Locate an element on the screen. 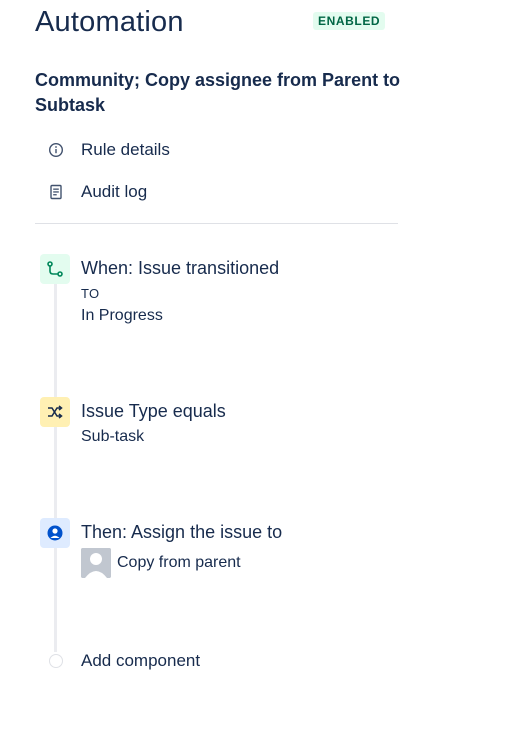 The height and width of the screenshot is (745, 512). status-badge: ENABLED is located at coordinates (349, 21).